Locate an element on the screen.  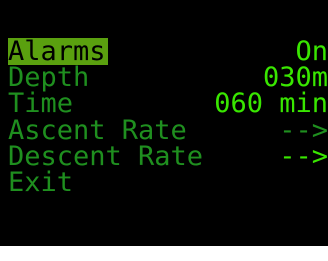
menu-item-time: Time 060 min is located at coordinates (164, 103).